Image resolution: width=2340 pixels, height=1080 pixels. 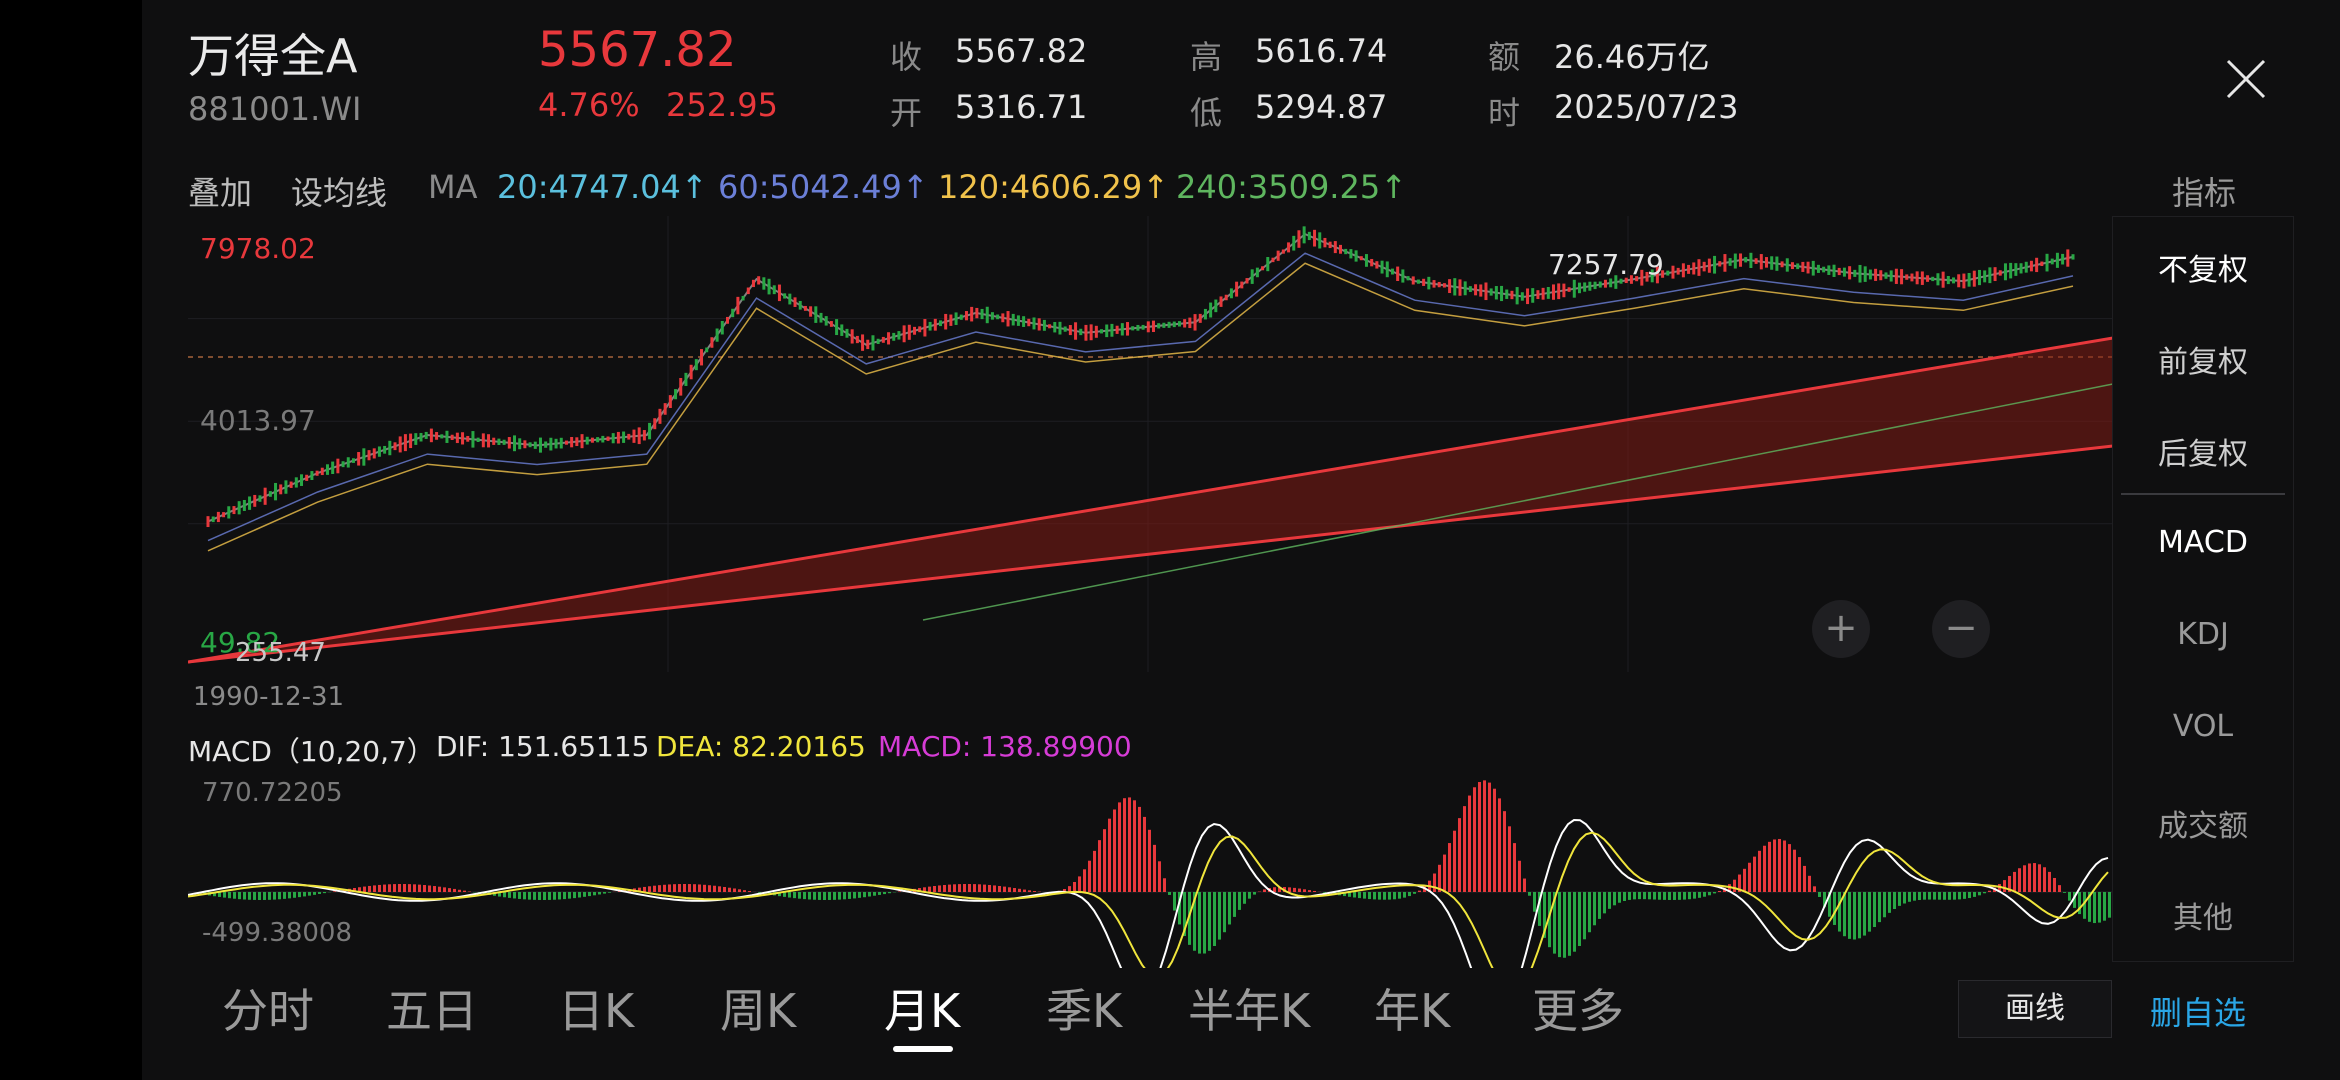 What do you see at coordinates (922, 1008) in the screenshot?
I see `tab-monthly-k: 月K` at bounding box center [922, 1008].